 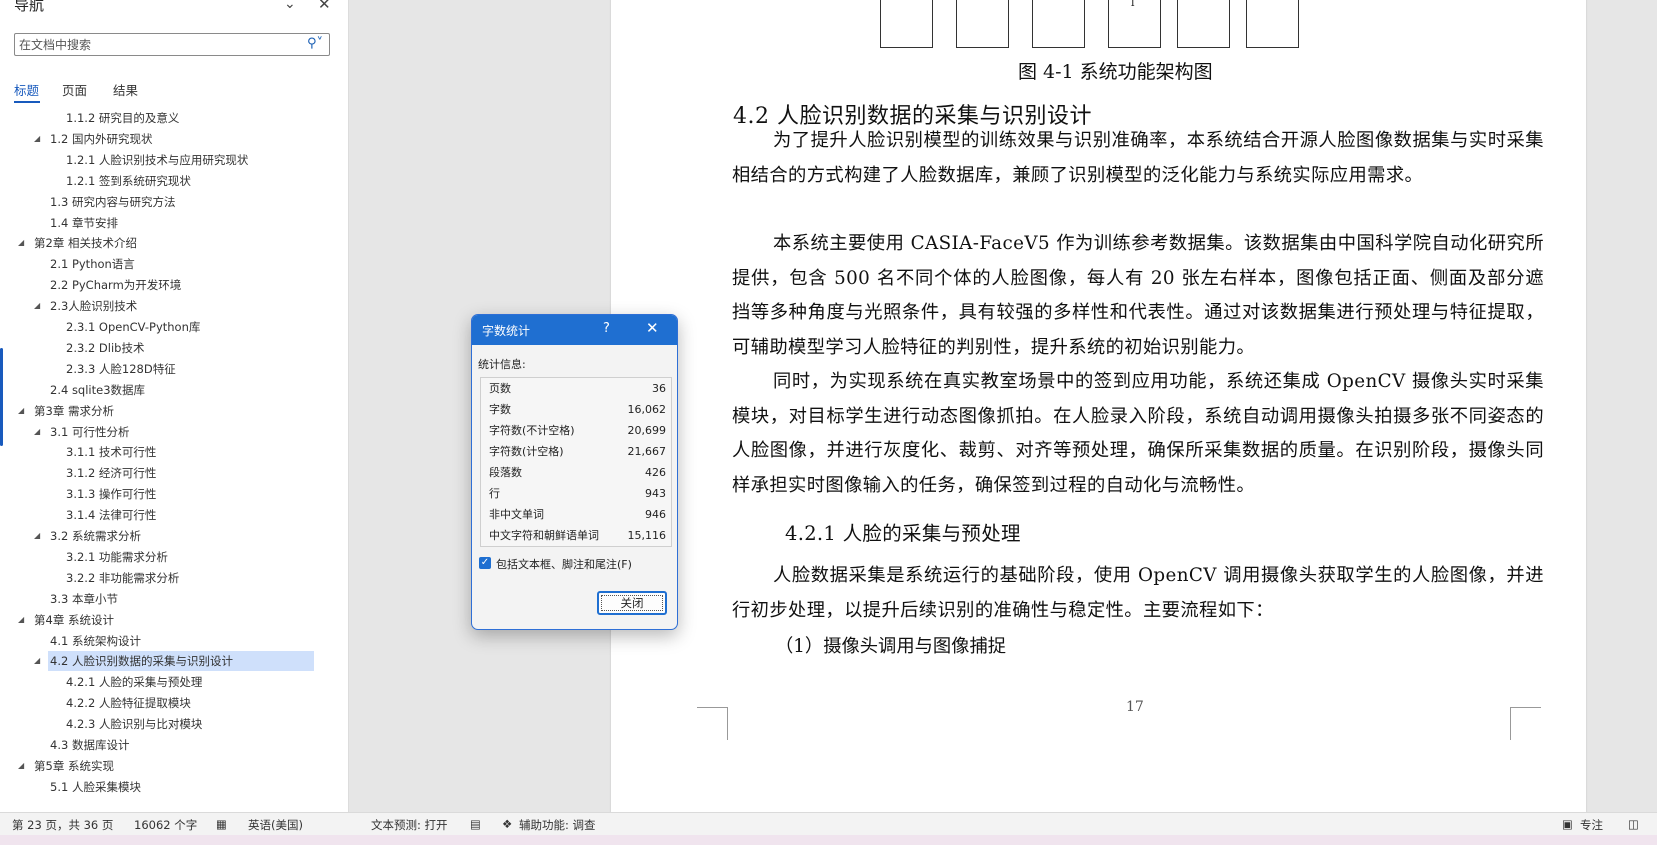 I want to click on page-indicator: 第 23 页，共 36 页, so click(x=62, y=825).